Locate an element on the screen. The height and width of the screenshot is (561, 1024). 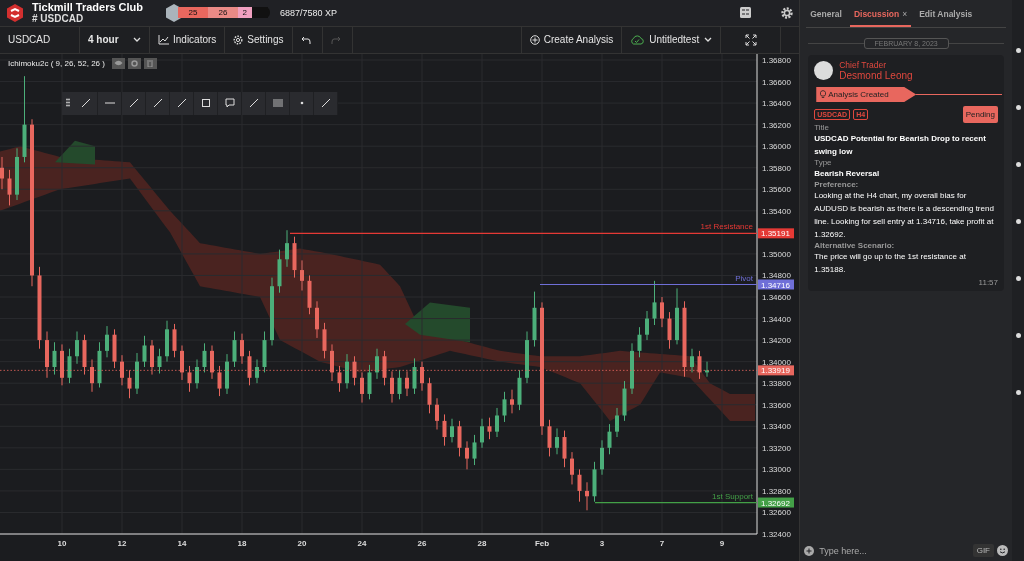
price-tick-label: 1.35400 is located at coordinates (776, 211).